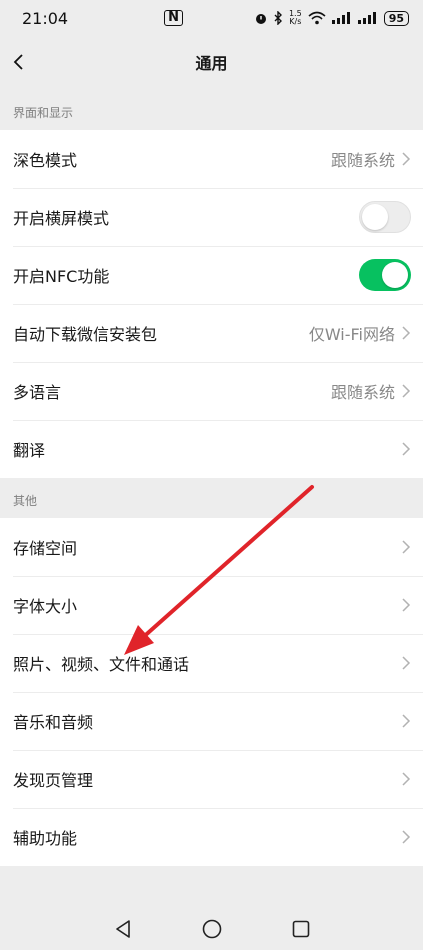 The image size is (423, 950). Describe the element at coordinates (43, 112) in the screenshot. I see `section-label-display: 界面和显示` at that location.